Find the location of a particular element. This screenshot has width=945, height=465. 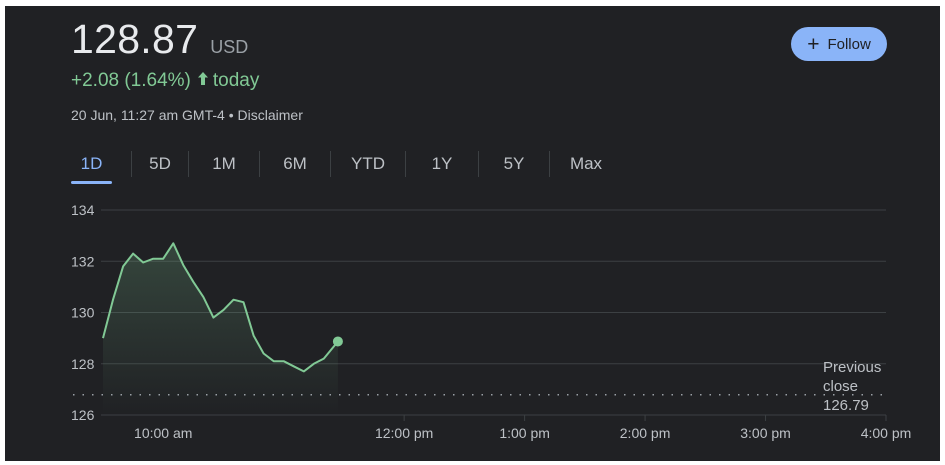

x-tick-label: 2:00 pm is located at coordinates (645, 433).